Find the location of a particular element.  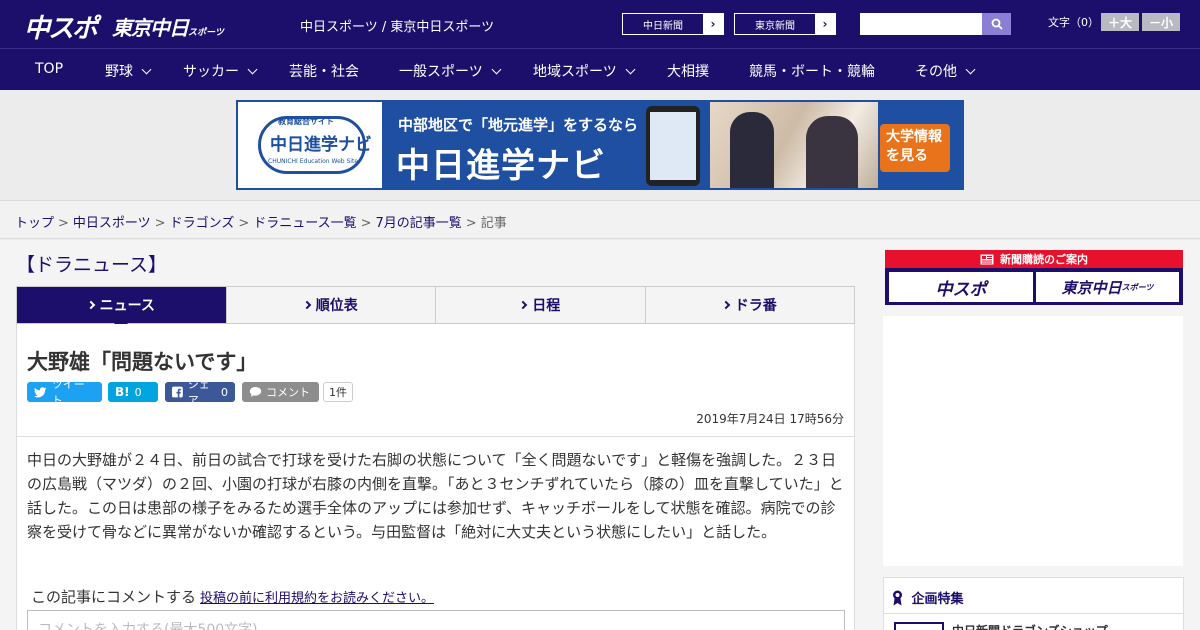

nav-item-soccer: サッカー is located at coordinates (220, 71).